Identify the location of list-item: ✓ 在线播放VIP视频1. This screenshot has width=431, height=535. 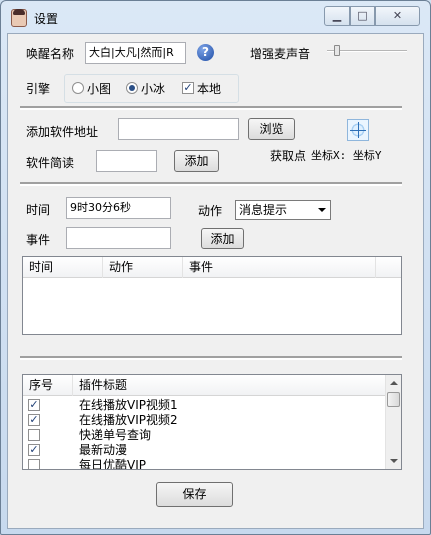
(205, 405).